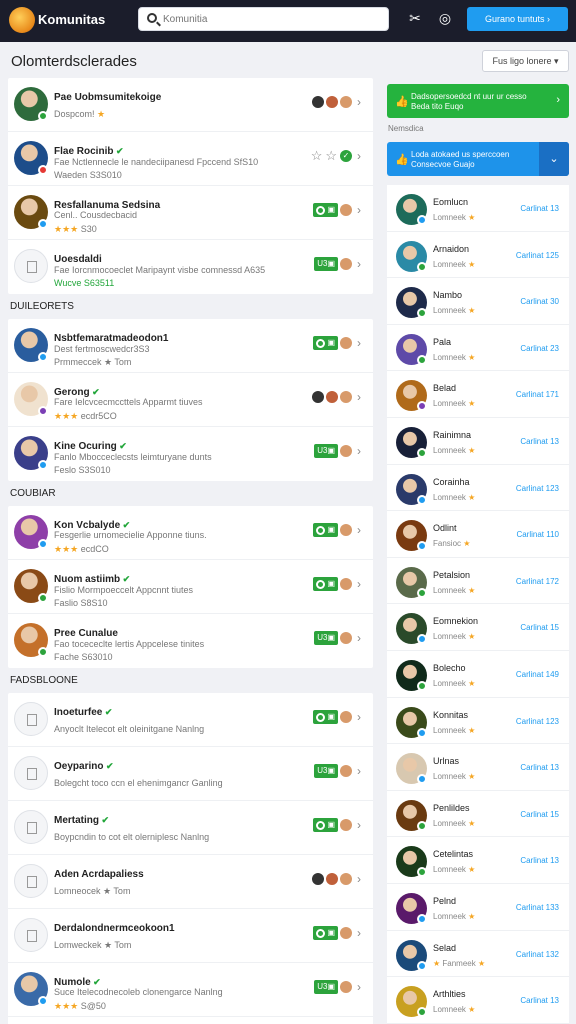  What do you see at coordinates (478, 954) in the screenshot?
I see `person-row: Selad ★ Fanmeek ★ Carlinat 132` at bounding box center [478, 954].